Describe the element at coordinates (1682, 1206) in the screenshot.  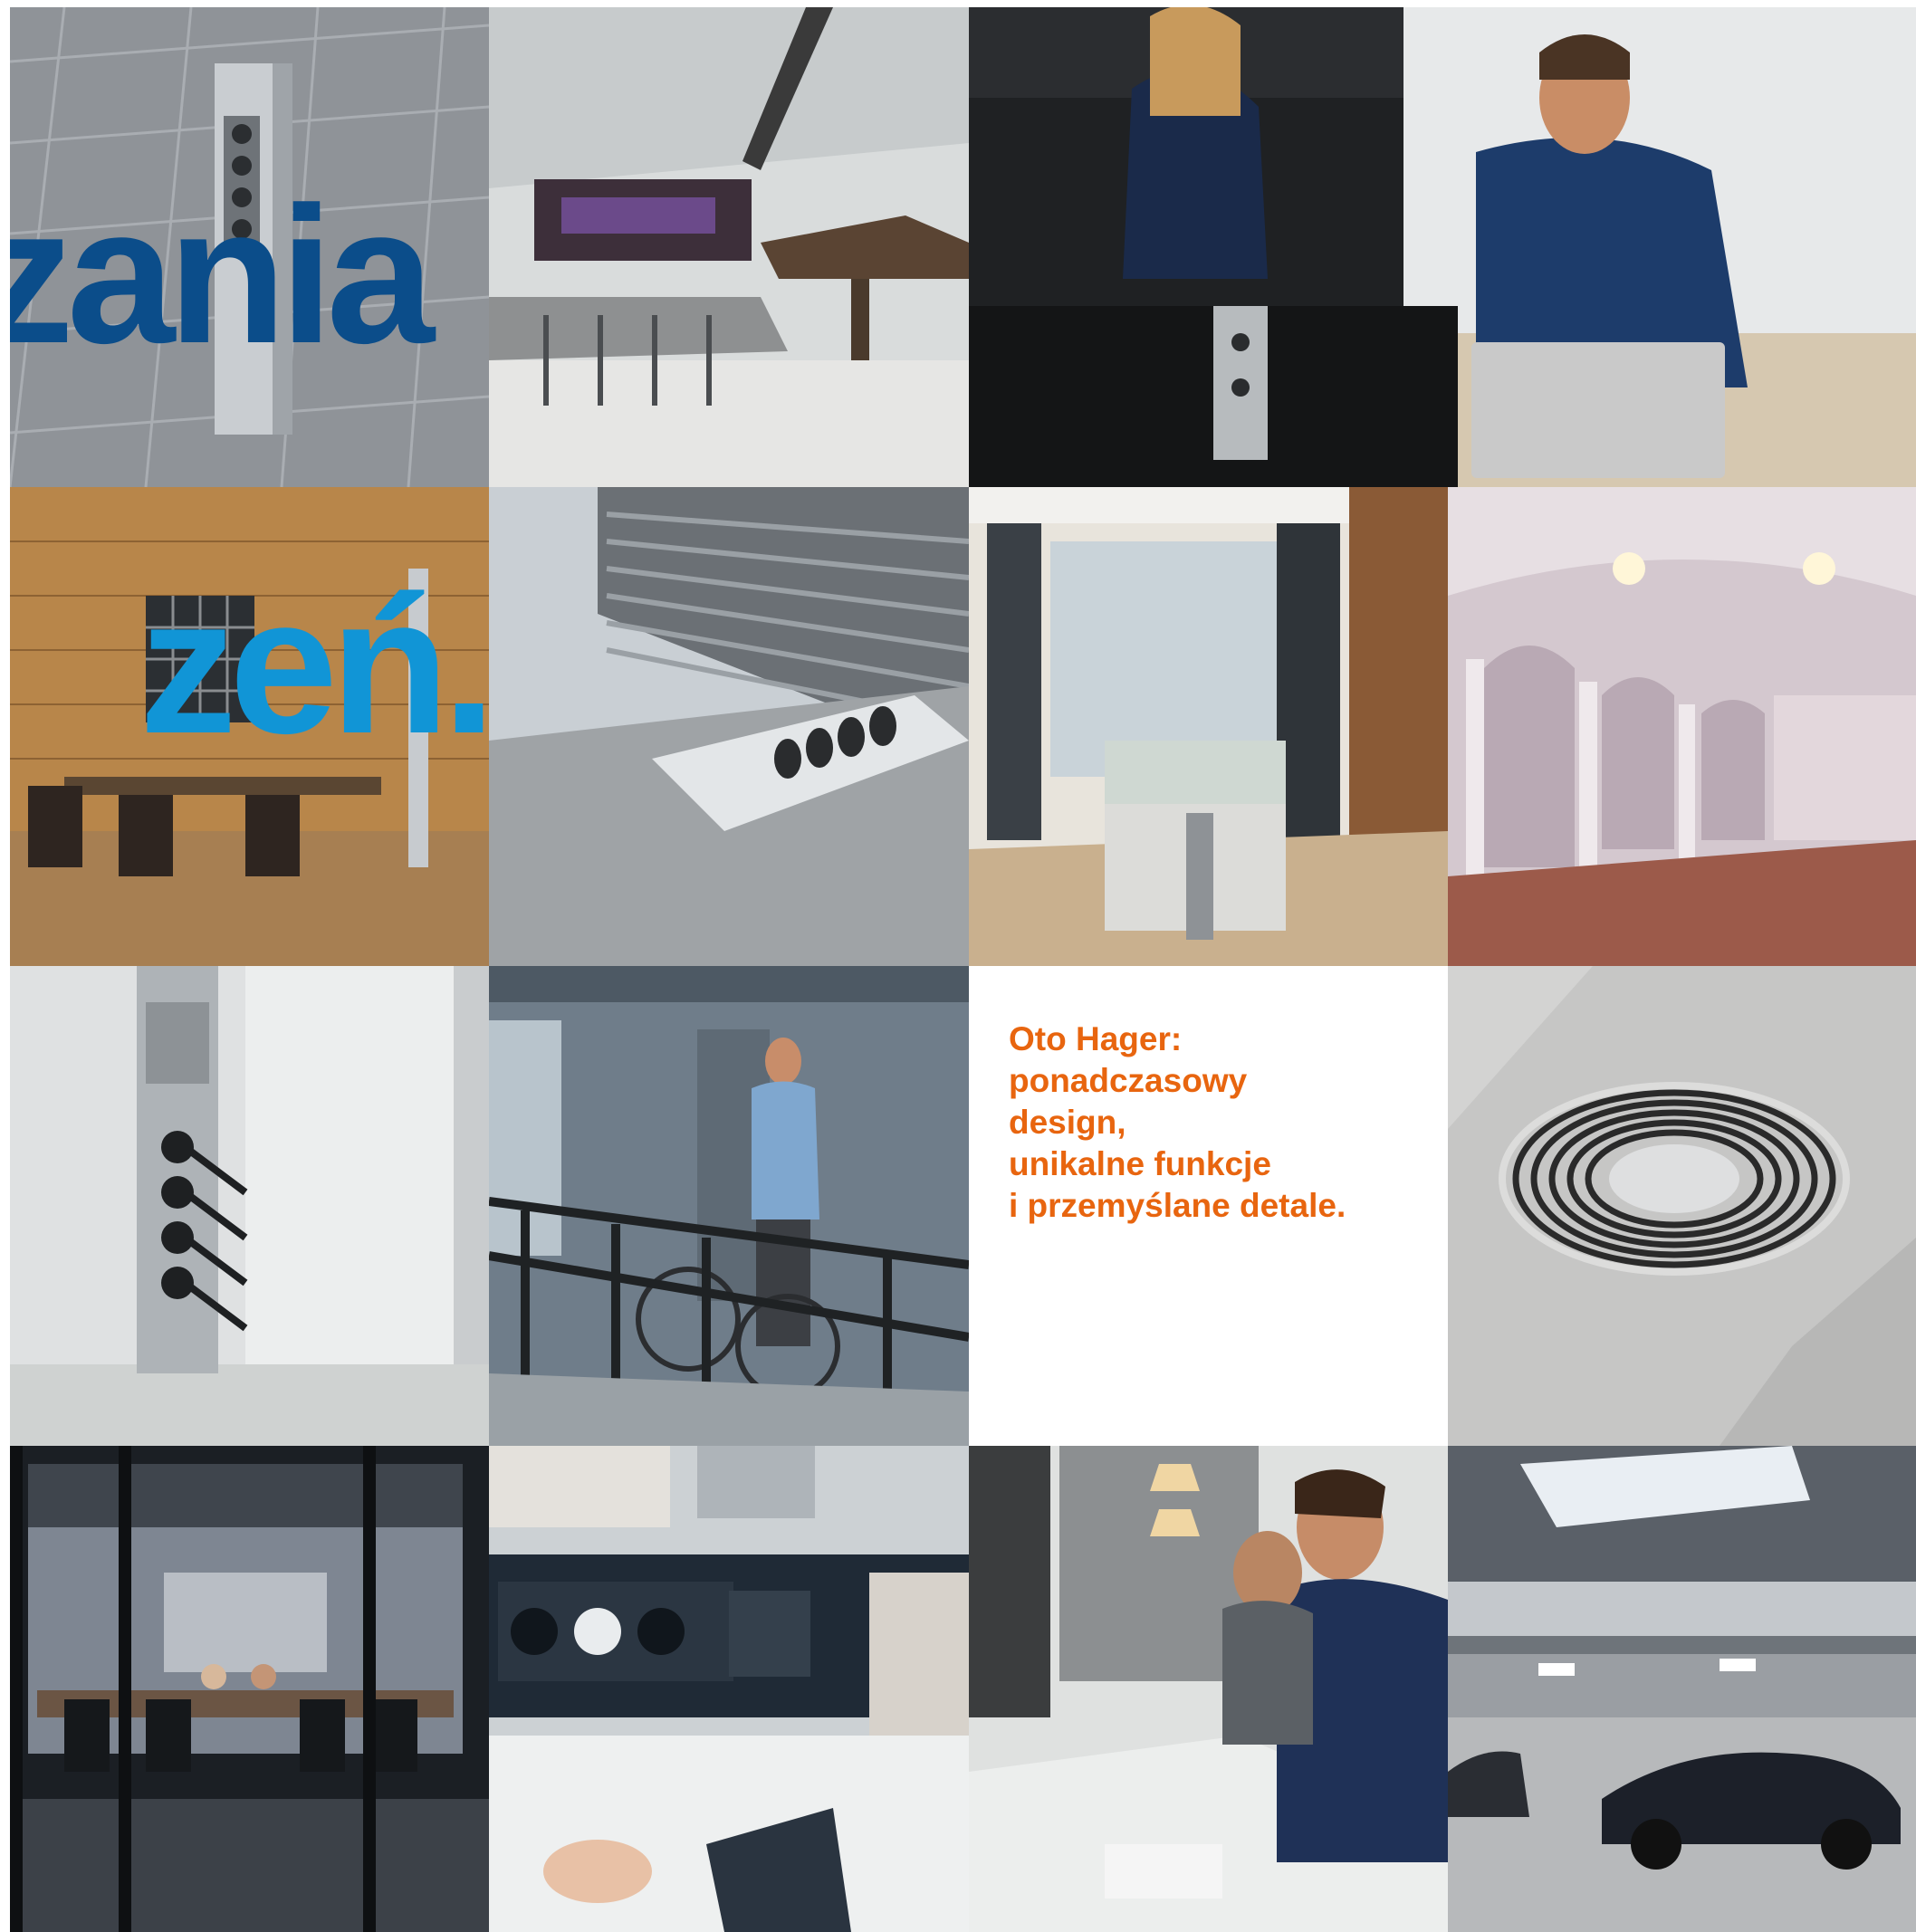
I see `photo-round-floor-outlet` at that location.